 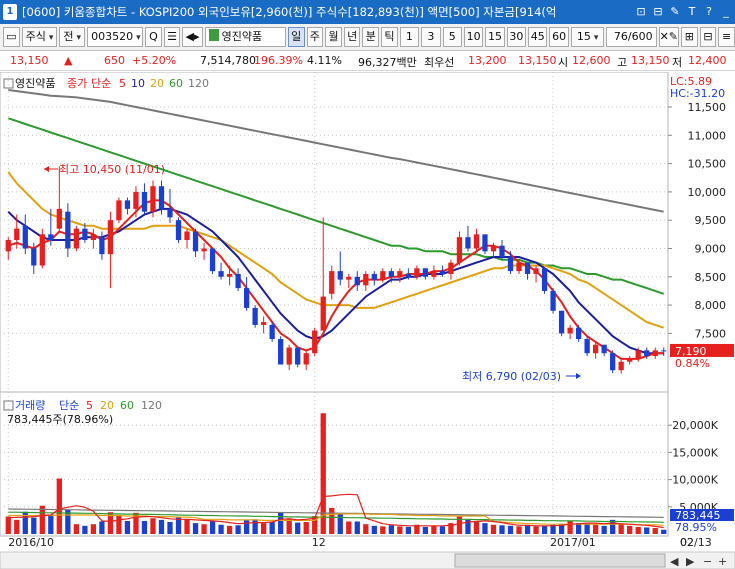 What do you see at coordinates (39, 37) in the screenshot?
I see `market-type-select: 주식` at bounding box center [39, 37].